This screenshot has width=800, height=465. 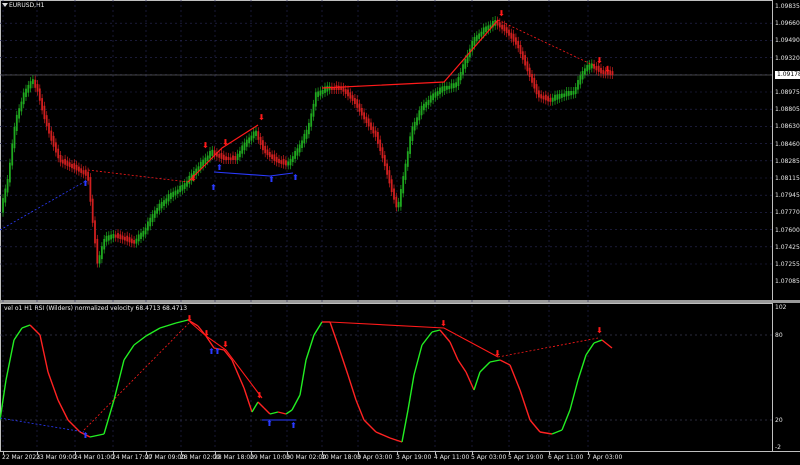 I want to click on price-trendline-dotted, so click(x=138, y=176).